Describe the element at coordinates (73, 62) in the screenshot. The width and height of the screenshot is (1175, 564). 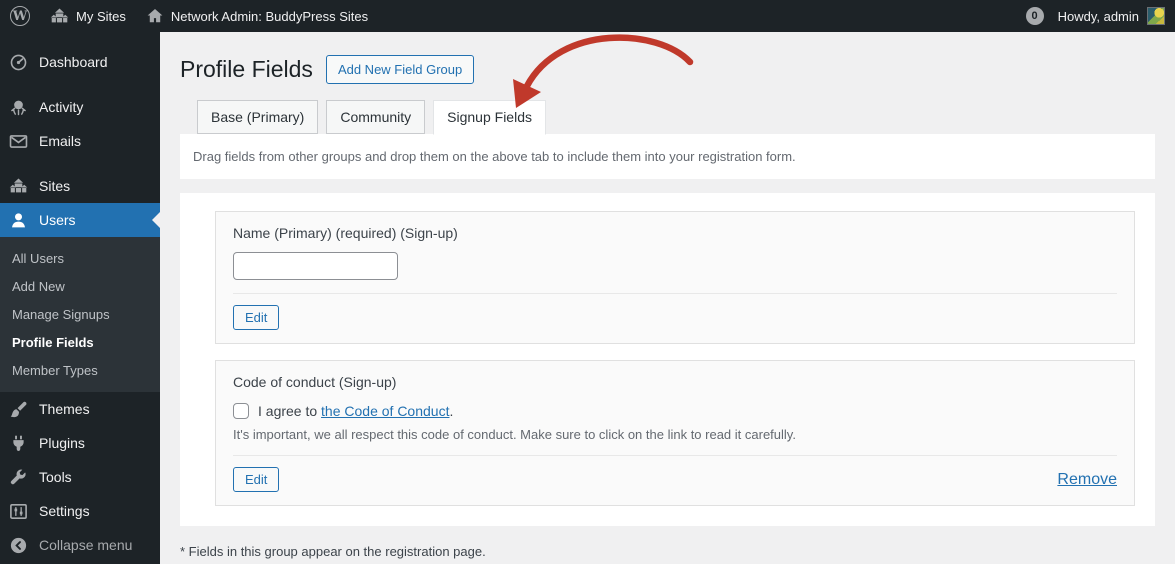
I see `sidebar-label: Dashboard` at that location.